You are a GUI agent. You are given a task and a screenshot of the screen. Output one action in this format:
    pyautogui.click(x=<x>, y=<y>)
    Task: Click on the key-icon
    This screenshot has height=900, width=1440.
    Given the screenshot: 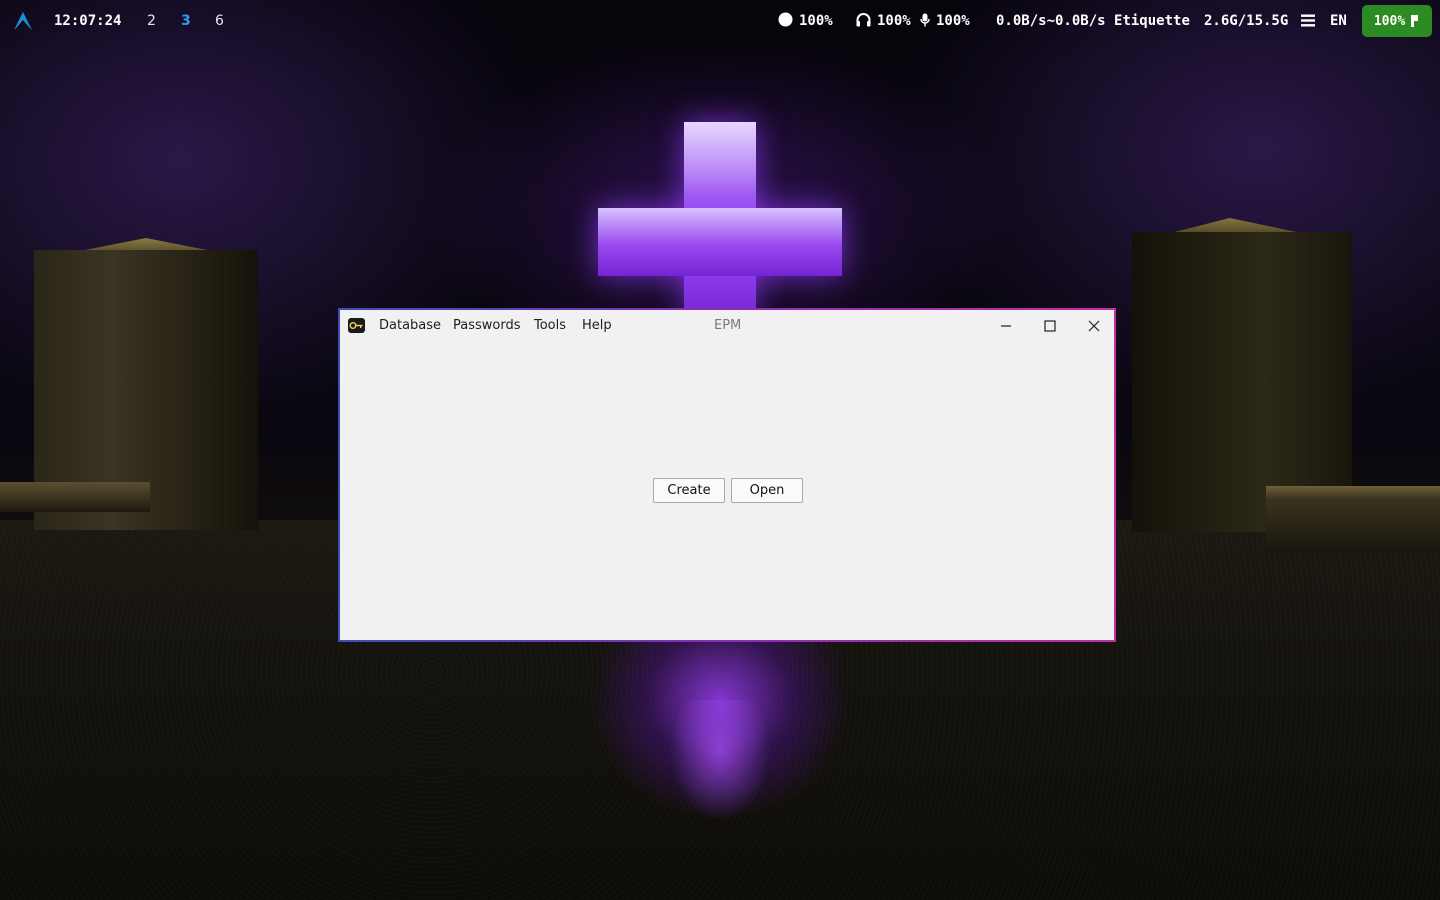 What is the action you would take?
    pyautogui.click(x=356, y=325)
    